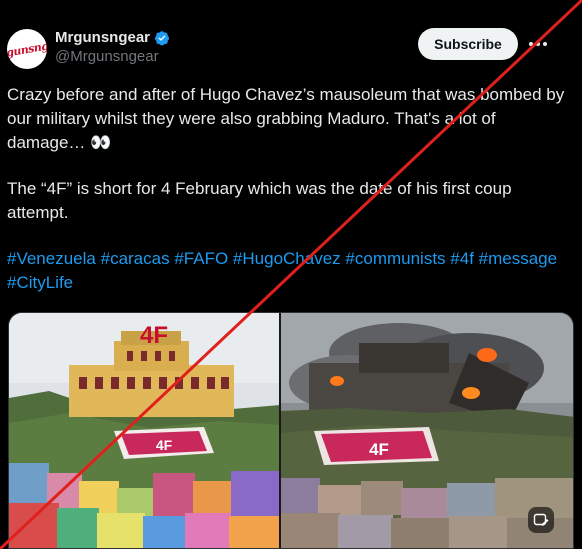  I want to click on hashtag-link: #communists, so click(395, 258).